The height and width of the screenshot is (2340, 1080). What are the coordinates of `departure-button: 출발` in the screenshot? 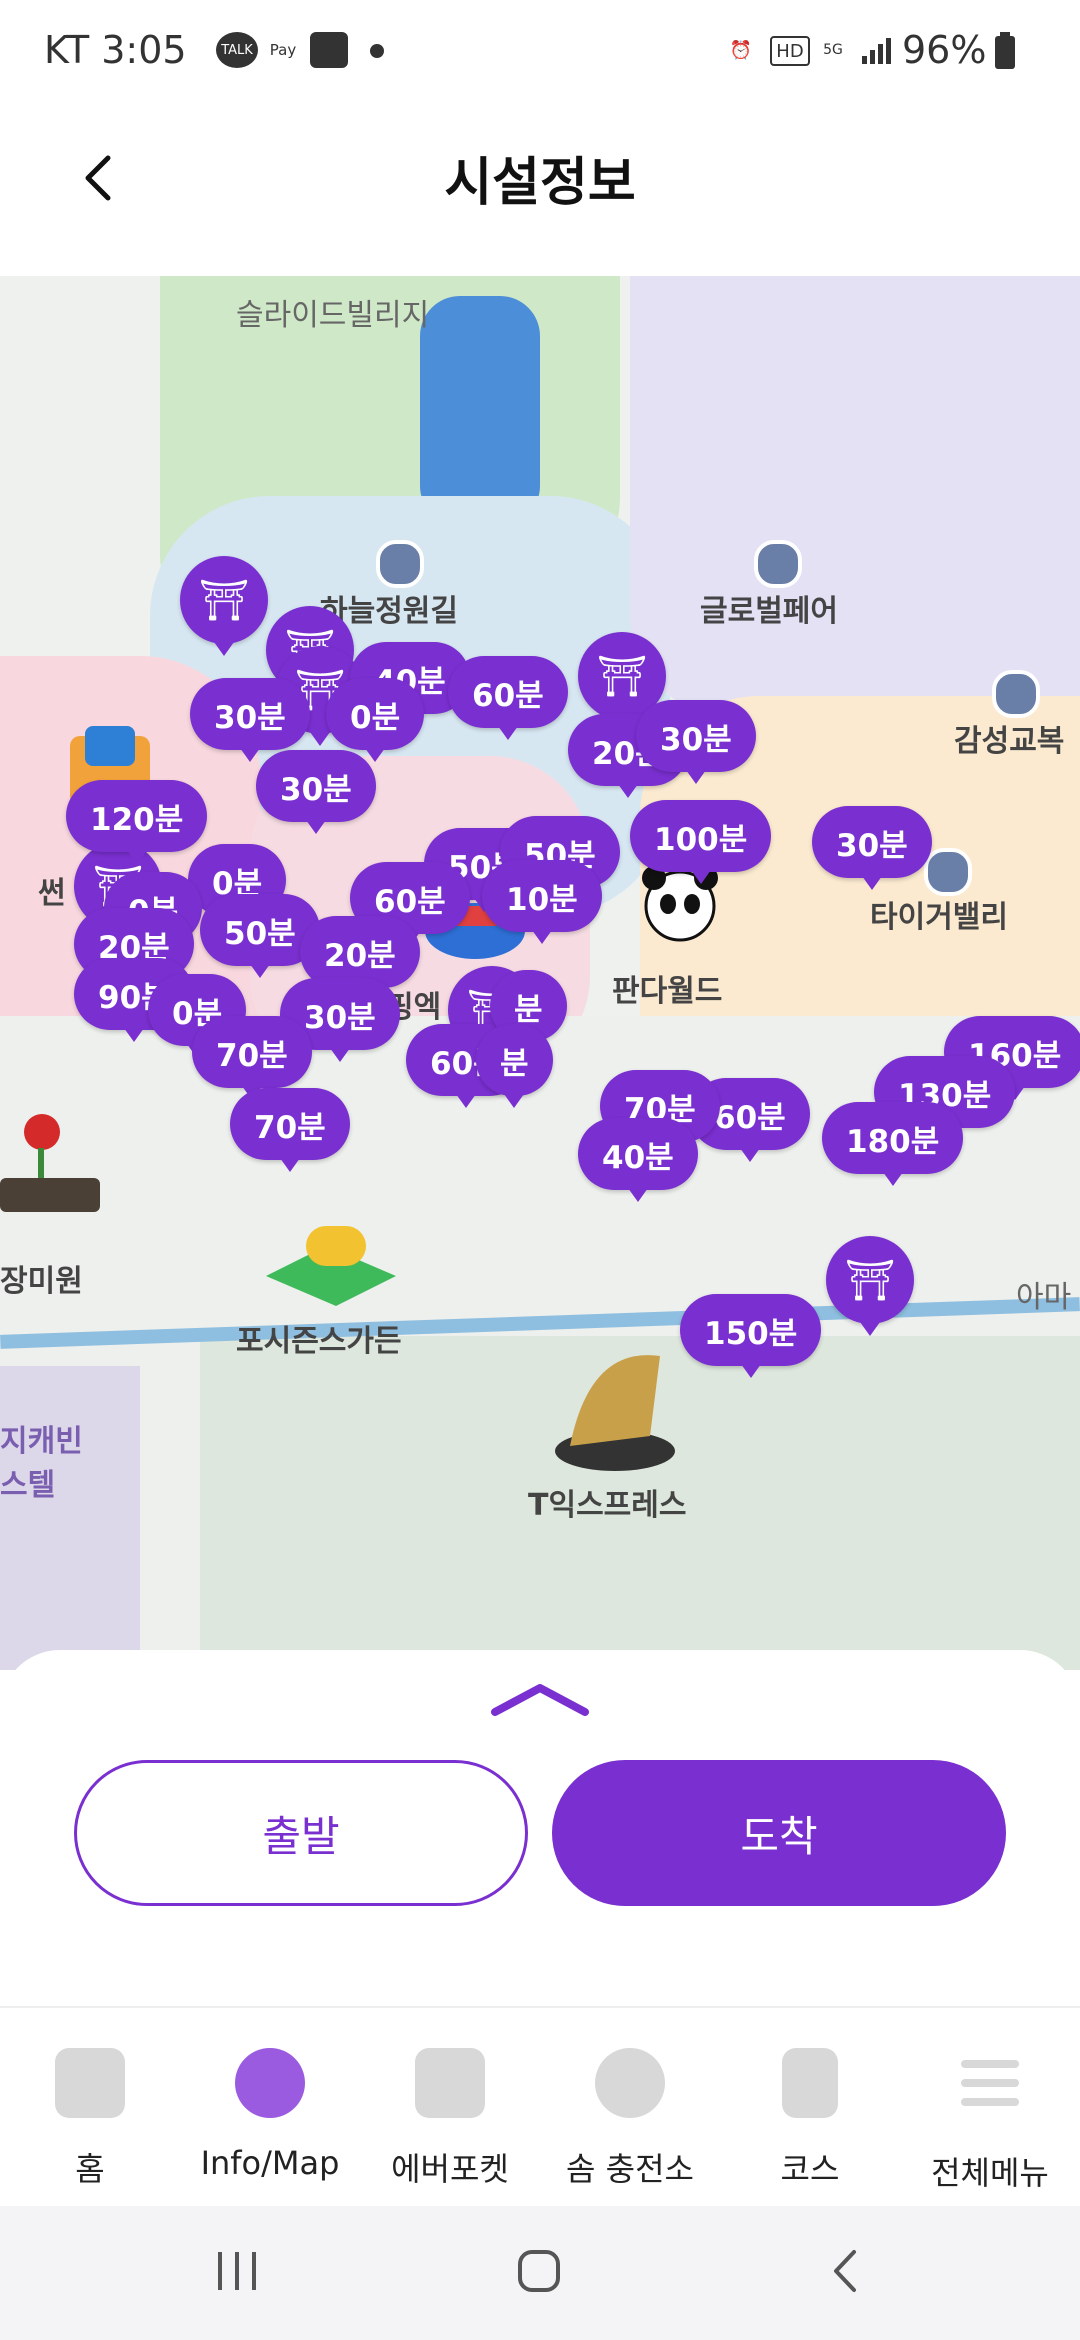 It's located at (301, 1833).